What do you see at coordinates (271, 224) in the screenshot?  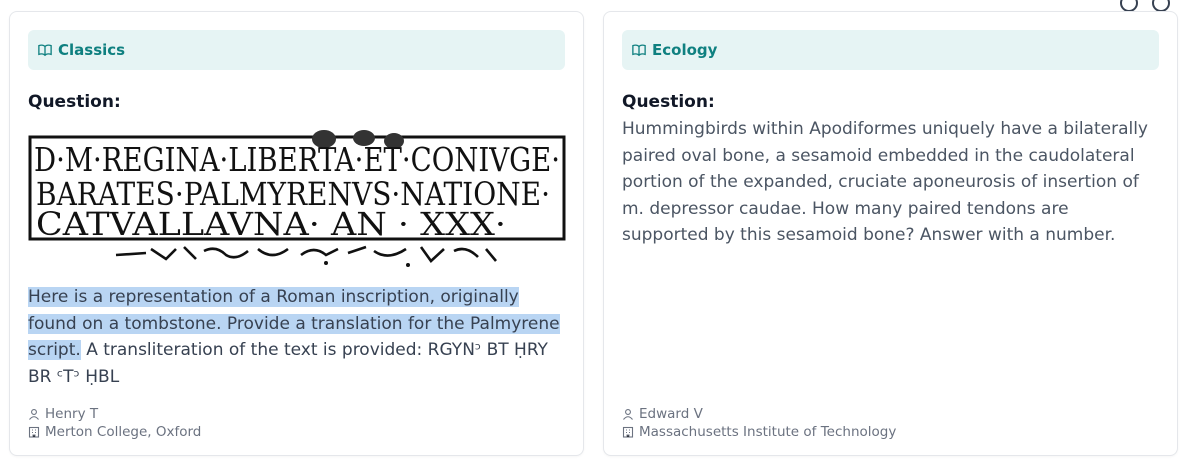 I see `inscription-line-3: CATVALLAVNA· AN · XXX·` at bounding box center [271, 224].